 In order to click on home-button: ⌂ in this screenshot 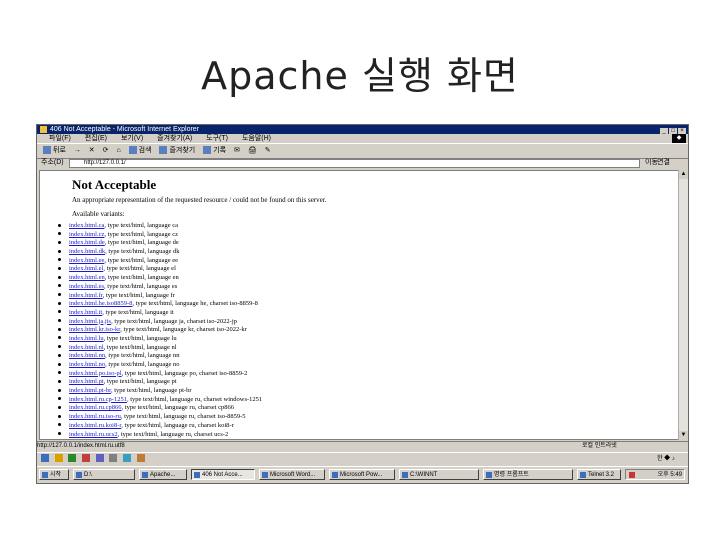, I will do `click(118, 151)`.